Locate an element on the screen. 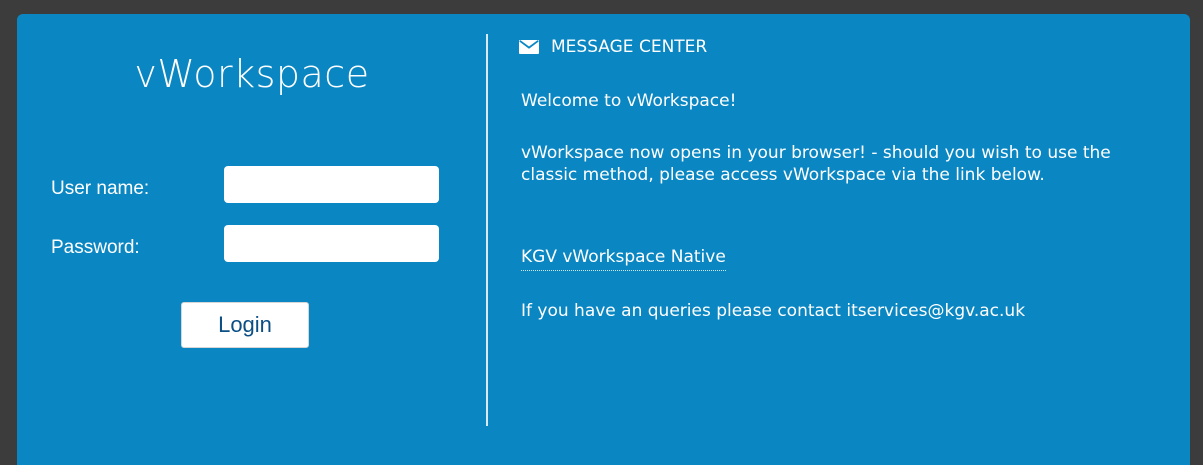 The height and width of the screenshot is (465, 1203). welcome-message: Welcome to vWorkspace! is located at coordinates (629, 101).